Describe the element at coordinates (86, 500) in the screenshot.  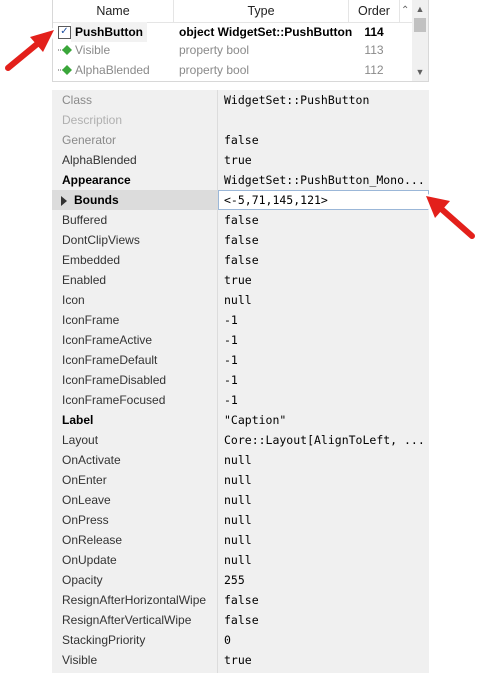
I see `property-name: OnLeave` at that location.